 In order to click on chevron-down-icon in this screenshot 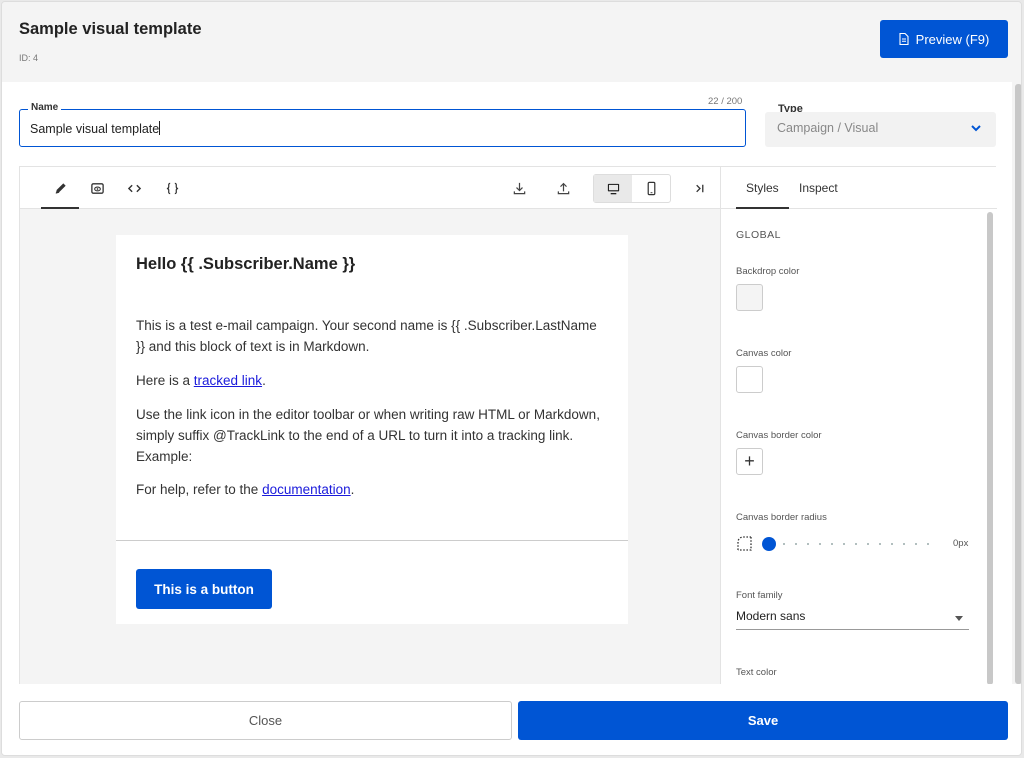, I will do `click(976, 128)`.